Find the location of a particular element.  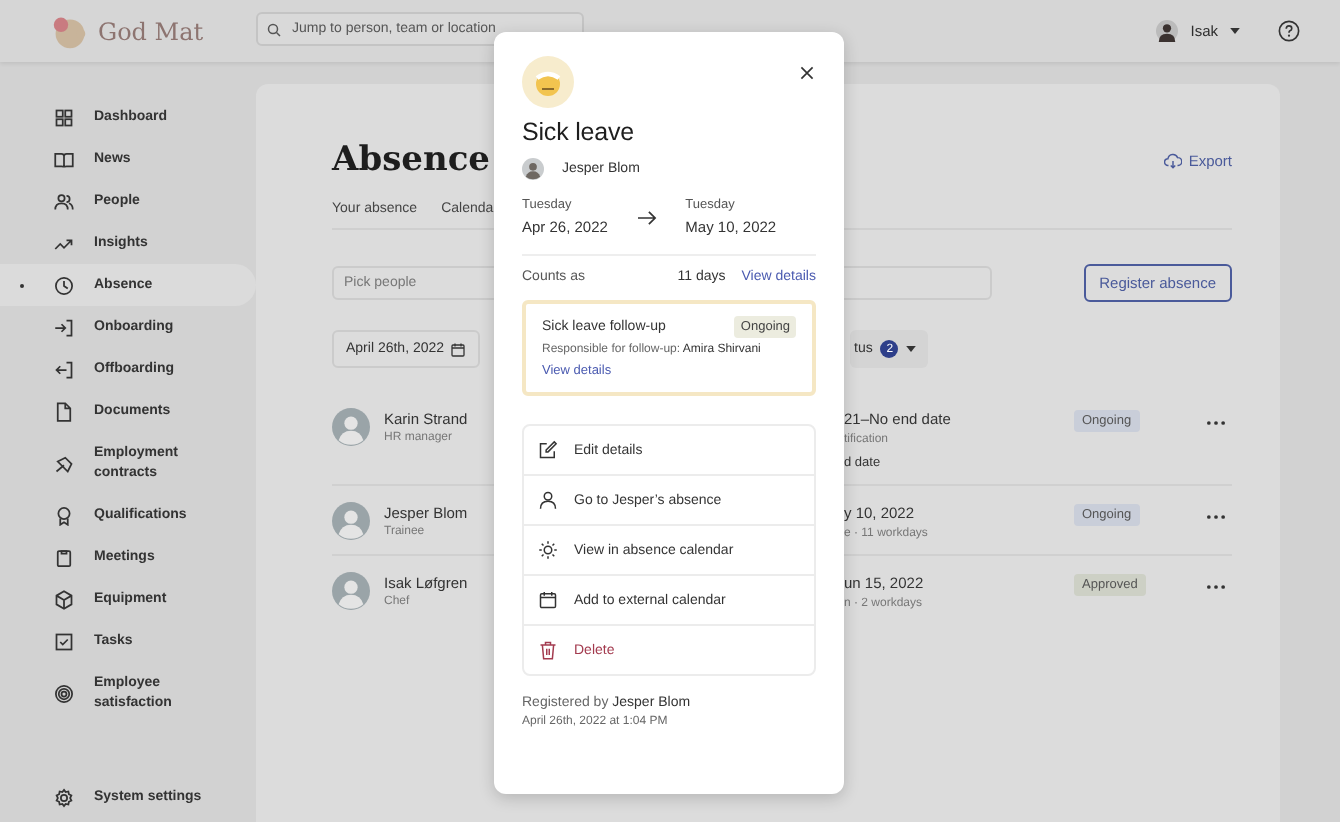

dialog-title: Sick leave is located at coordinates (579, 132).